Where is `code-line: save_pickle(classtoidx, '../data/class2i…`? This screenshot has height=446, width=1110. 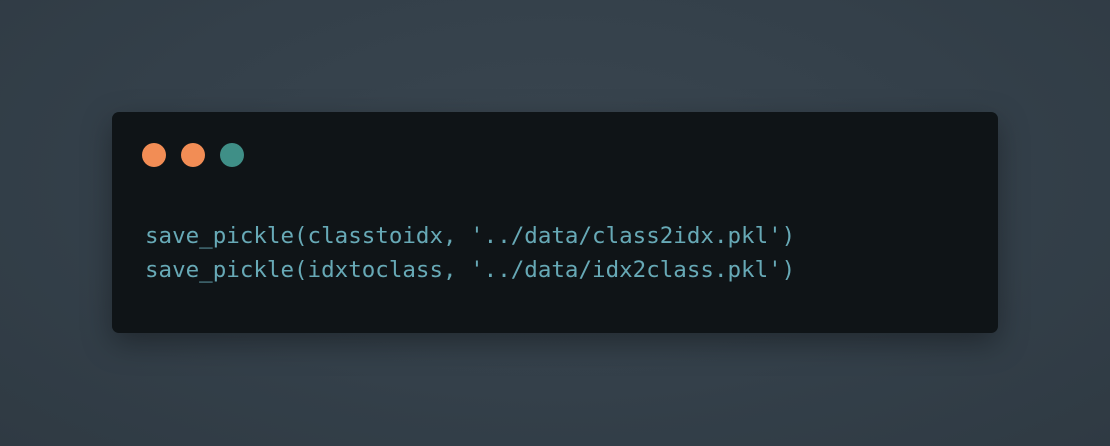 code-line: save_pickle(classtoidx, '../data/class2i… is located at coordinates (470, 236).